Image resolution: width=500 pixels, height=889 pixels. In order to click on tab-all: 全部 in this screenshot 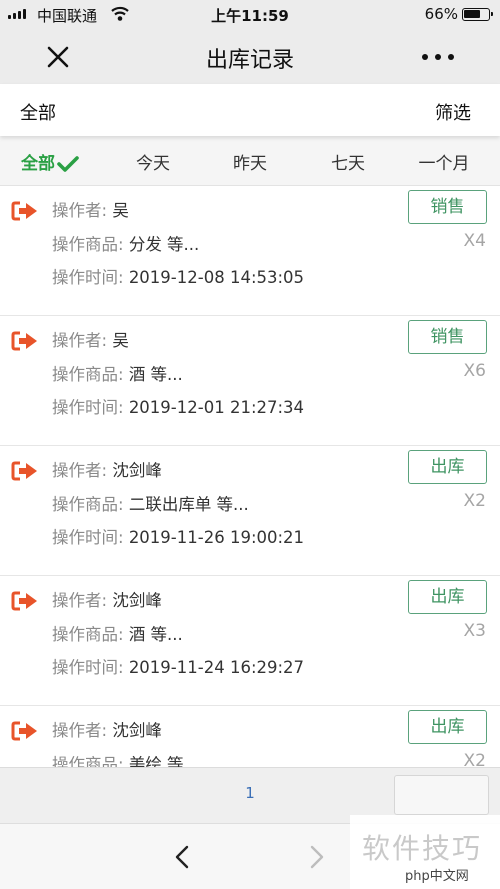, I will do `click(50, 161)`.